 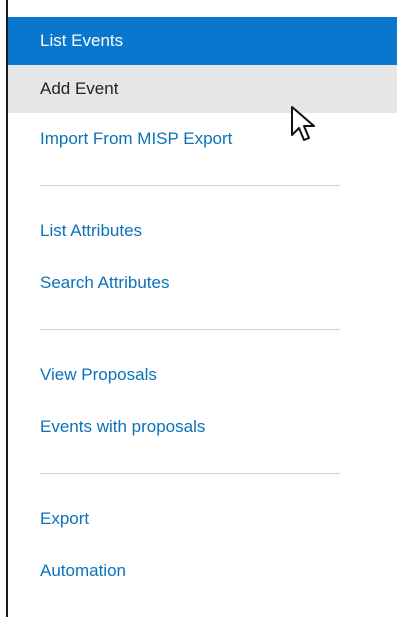 I want to click on sidebar-item-automation: Automation, so click(x=202, y=571).